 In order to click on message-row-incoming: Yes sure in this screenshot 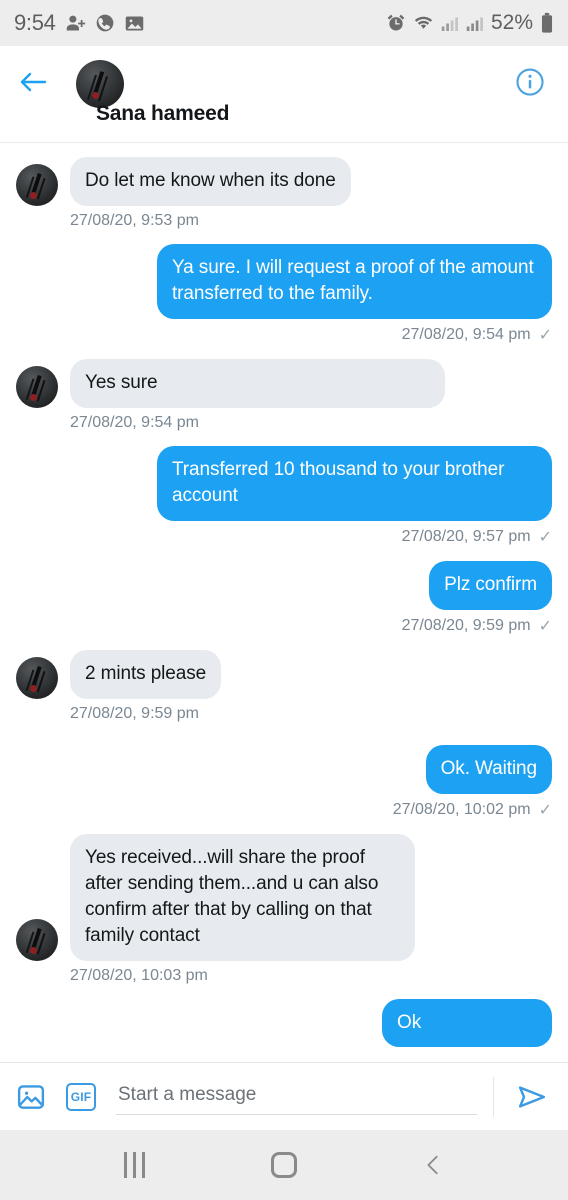, I will do `click(284, 383)`.